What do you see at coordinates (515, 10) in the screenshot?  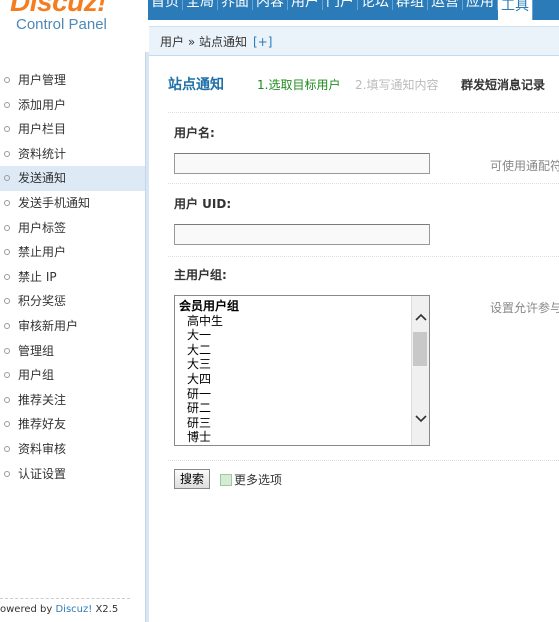 I see `nav-tools: 工具` at bounding box center [515, 10].